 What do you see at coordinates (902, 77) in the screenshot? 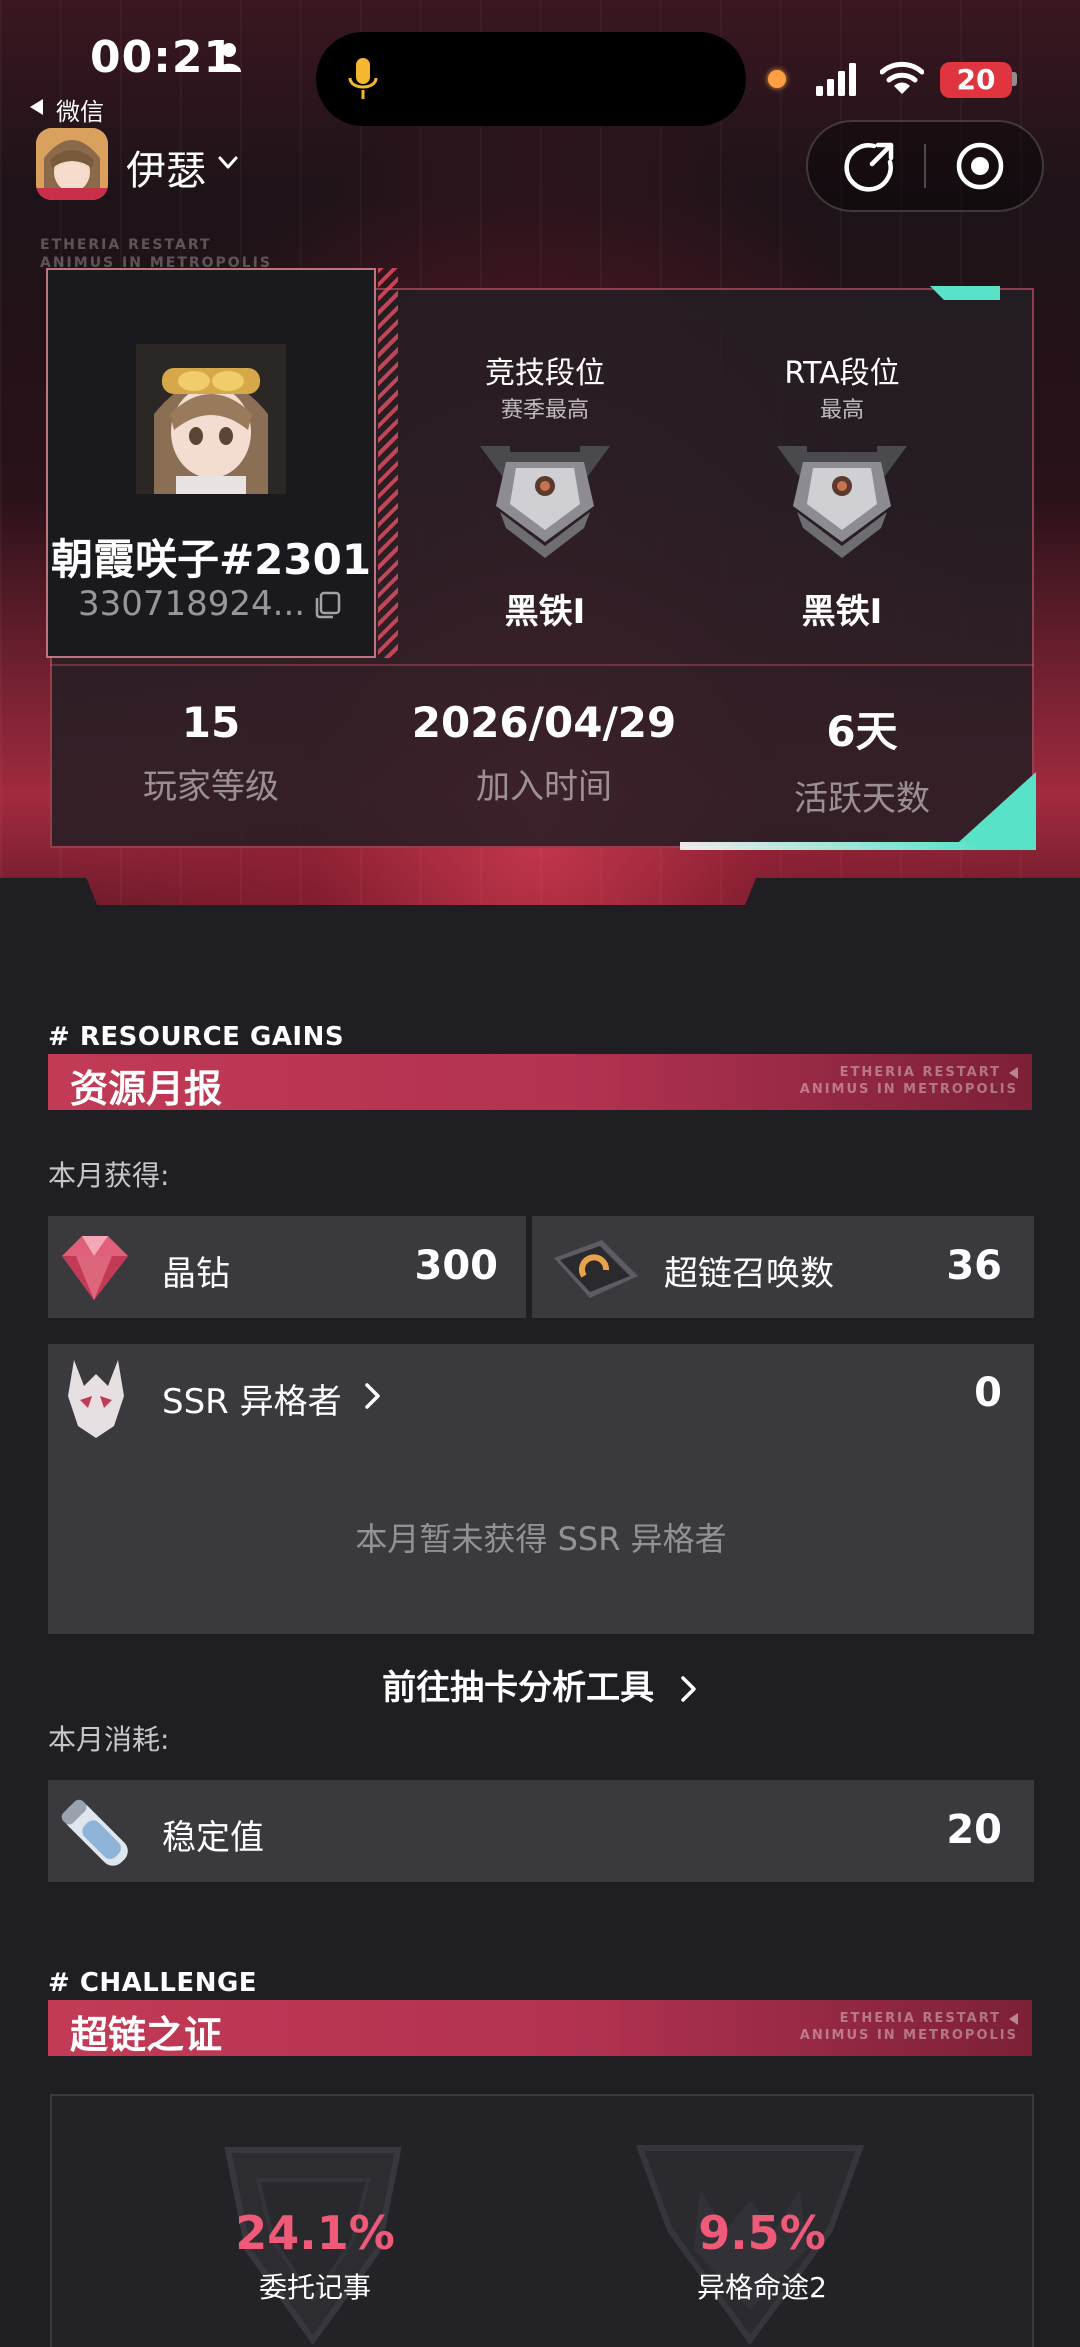
I see `wifi-icon` at bounding box center [902, 77].